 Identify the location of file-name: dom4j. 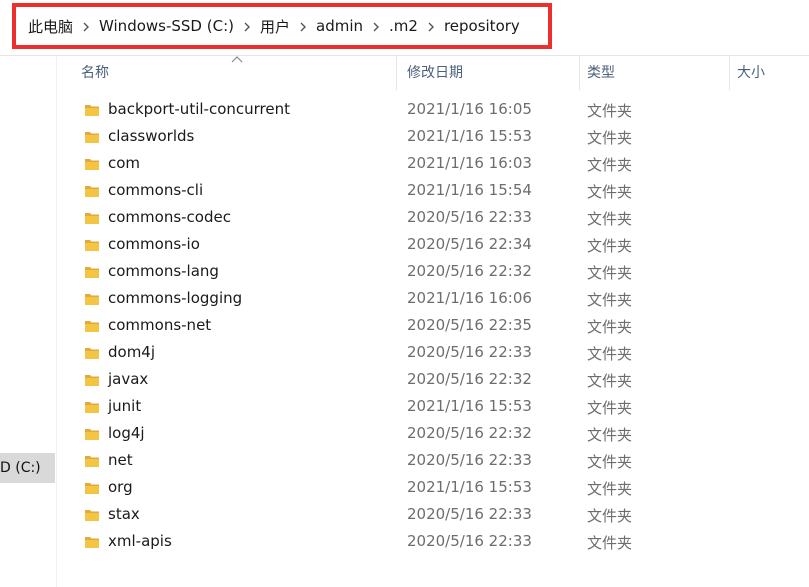
(132, 352).